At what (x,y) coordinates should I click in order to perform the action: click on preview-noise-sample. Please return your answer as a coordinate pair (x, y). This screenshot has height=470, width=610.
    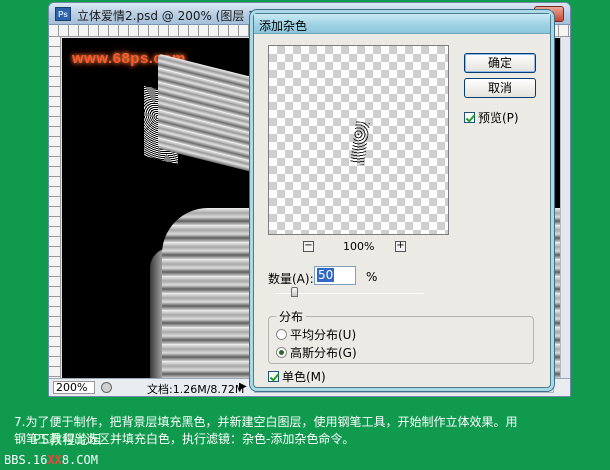
    Looking at the image, I should click on (360, 143).